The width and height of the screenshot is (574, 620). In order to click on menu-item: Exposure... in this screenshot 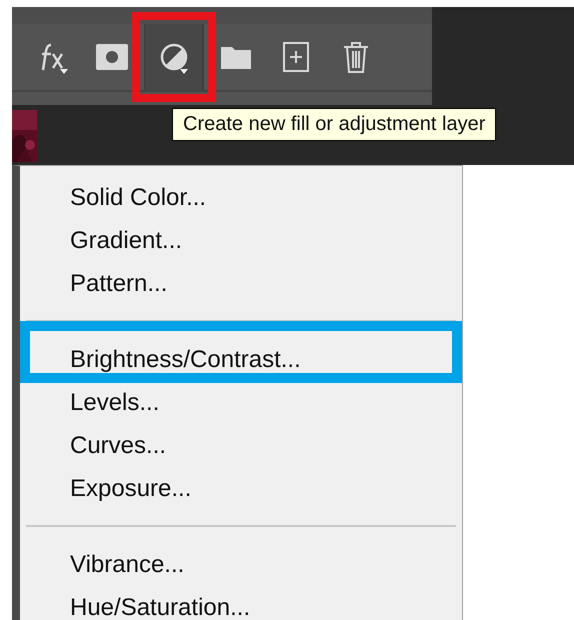, I will do `click(131, 488)`.